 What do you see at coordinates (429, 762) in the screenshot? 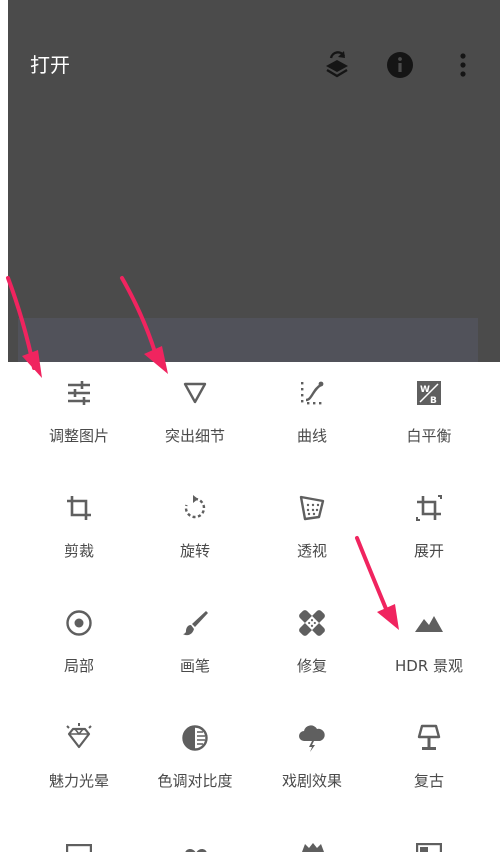
I see `tool-vintage: 复古` at bounding box center [429, 762].